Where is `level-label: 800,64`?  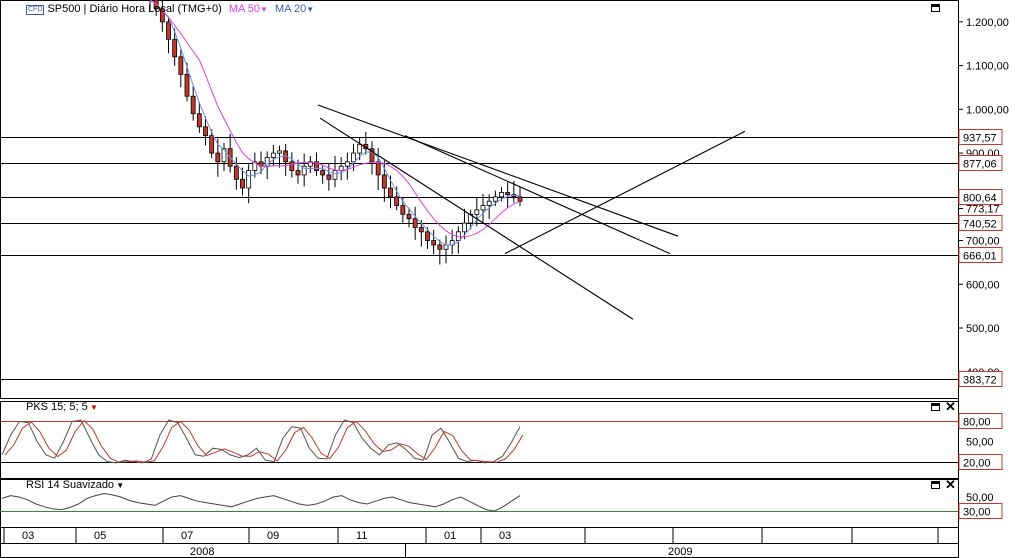
level-label: 800,64 is located at coordinates (980, 199).